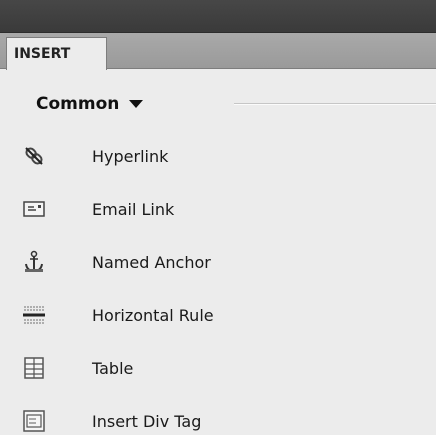 Image resolution: width=436 pixels, height=435 pixels. What do you see at coordinates (218, 156) in the screenshot?
I see `insert-item-hyperlink: Hyperlink` at bounding box center [218, 156].